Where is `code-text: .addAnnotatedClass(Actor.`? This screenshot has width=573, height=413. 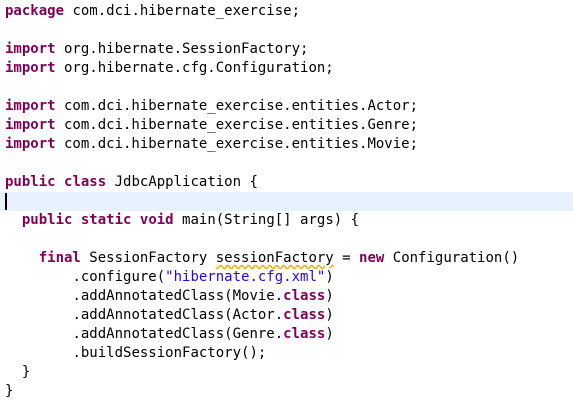 code-text: .addAnnotatedClass(Actor. is located at coordinates (178, 315).